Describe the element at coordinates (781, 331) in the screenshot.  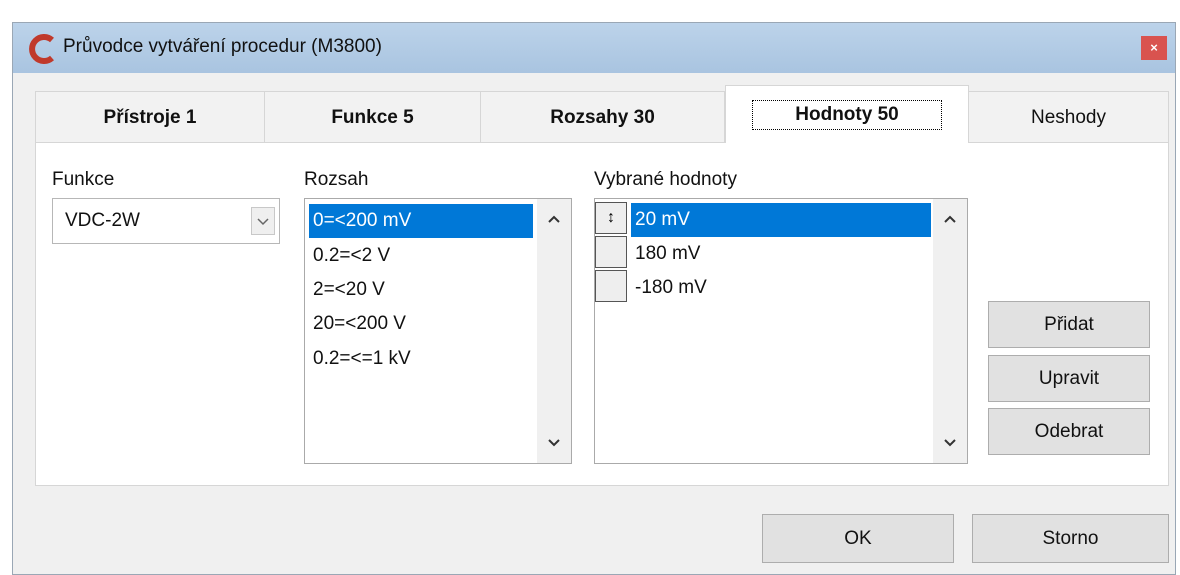
I see `selected-values-listbox: ↕ 20 mV 180 mV -180 mV` at that location.